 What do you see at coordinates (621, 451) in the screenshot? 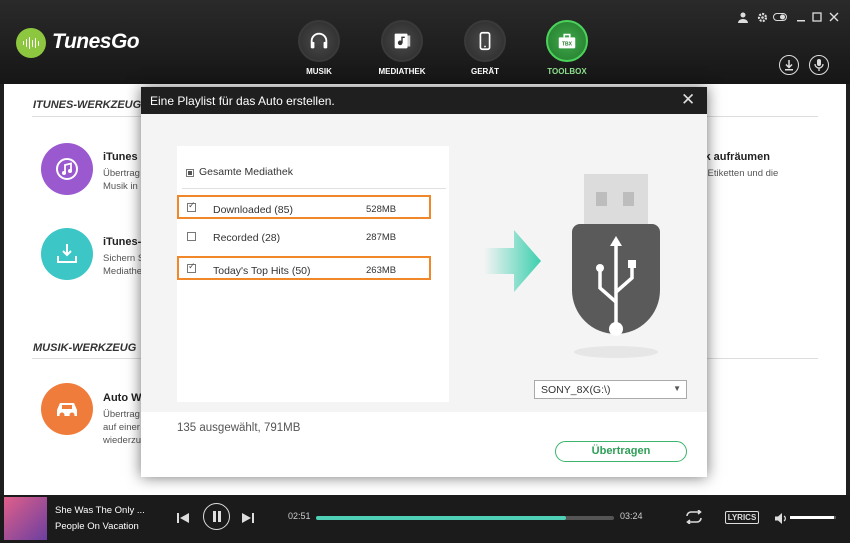
I see `transfer-button: Übertragen` at bounding box center [621, 451].